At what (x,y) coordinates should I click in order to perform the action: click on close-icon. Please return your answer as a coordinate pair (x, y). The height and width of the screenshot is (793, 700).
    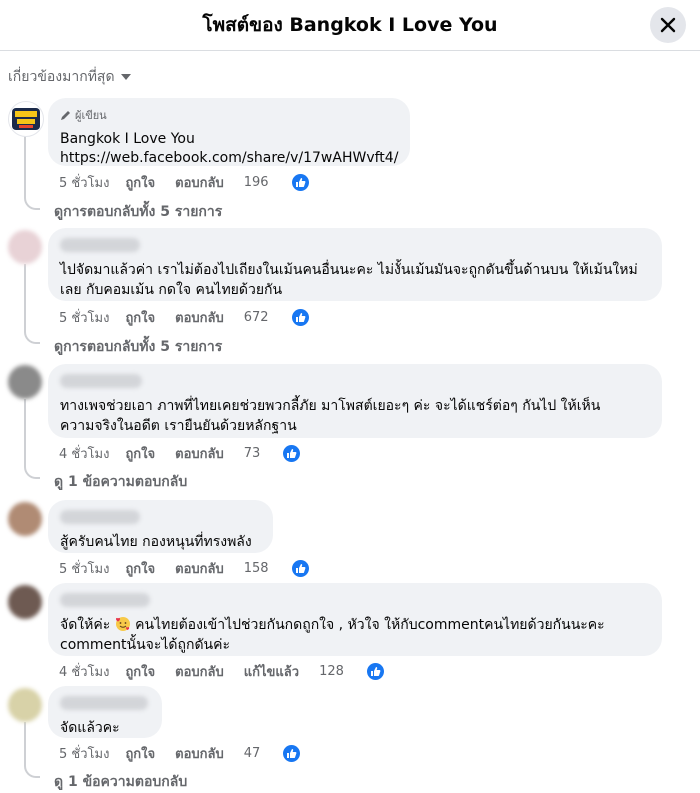
    Looking at the image, I should click on (668, 25).